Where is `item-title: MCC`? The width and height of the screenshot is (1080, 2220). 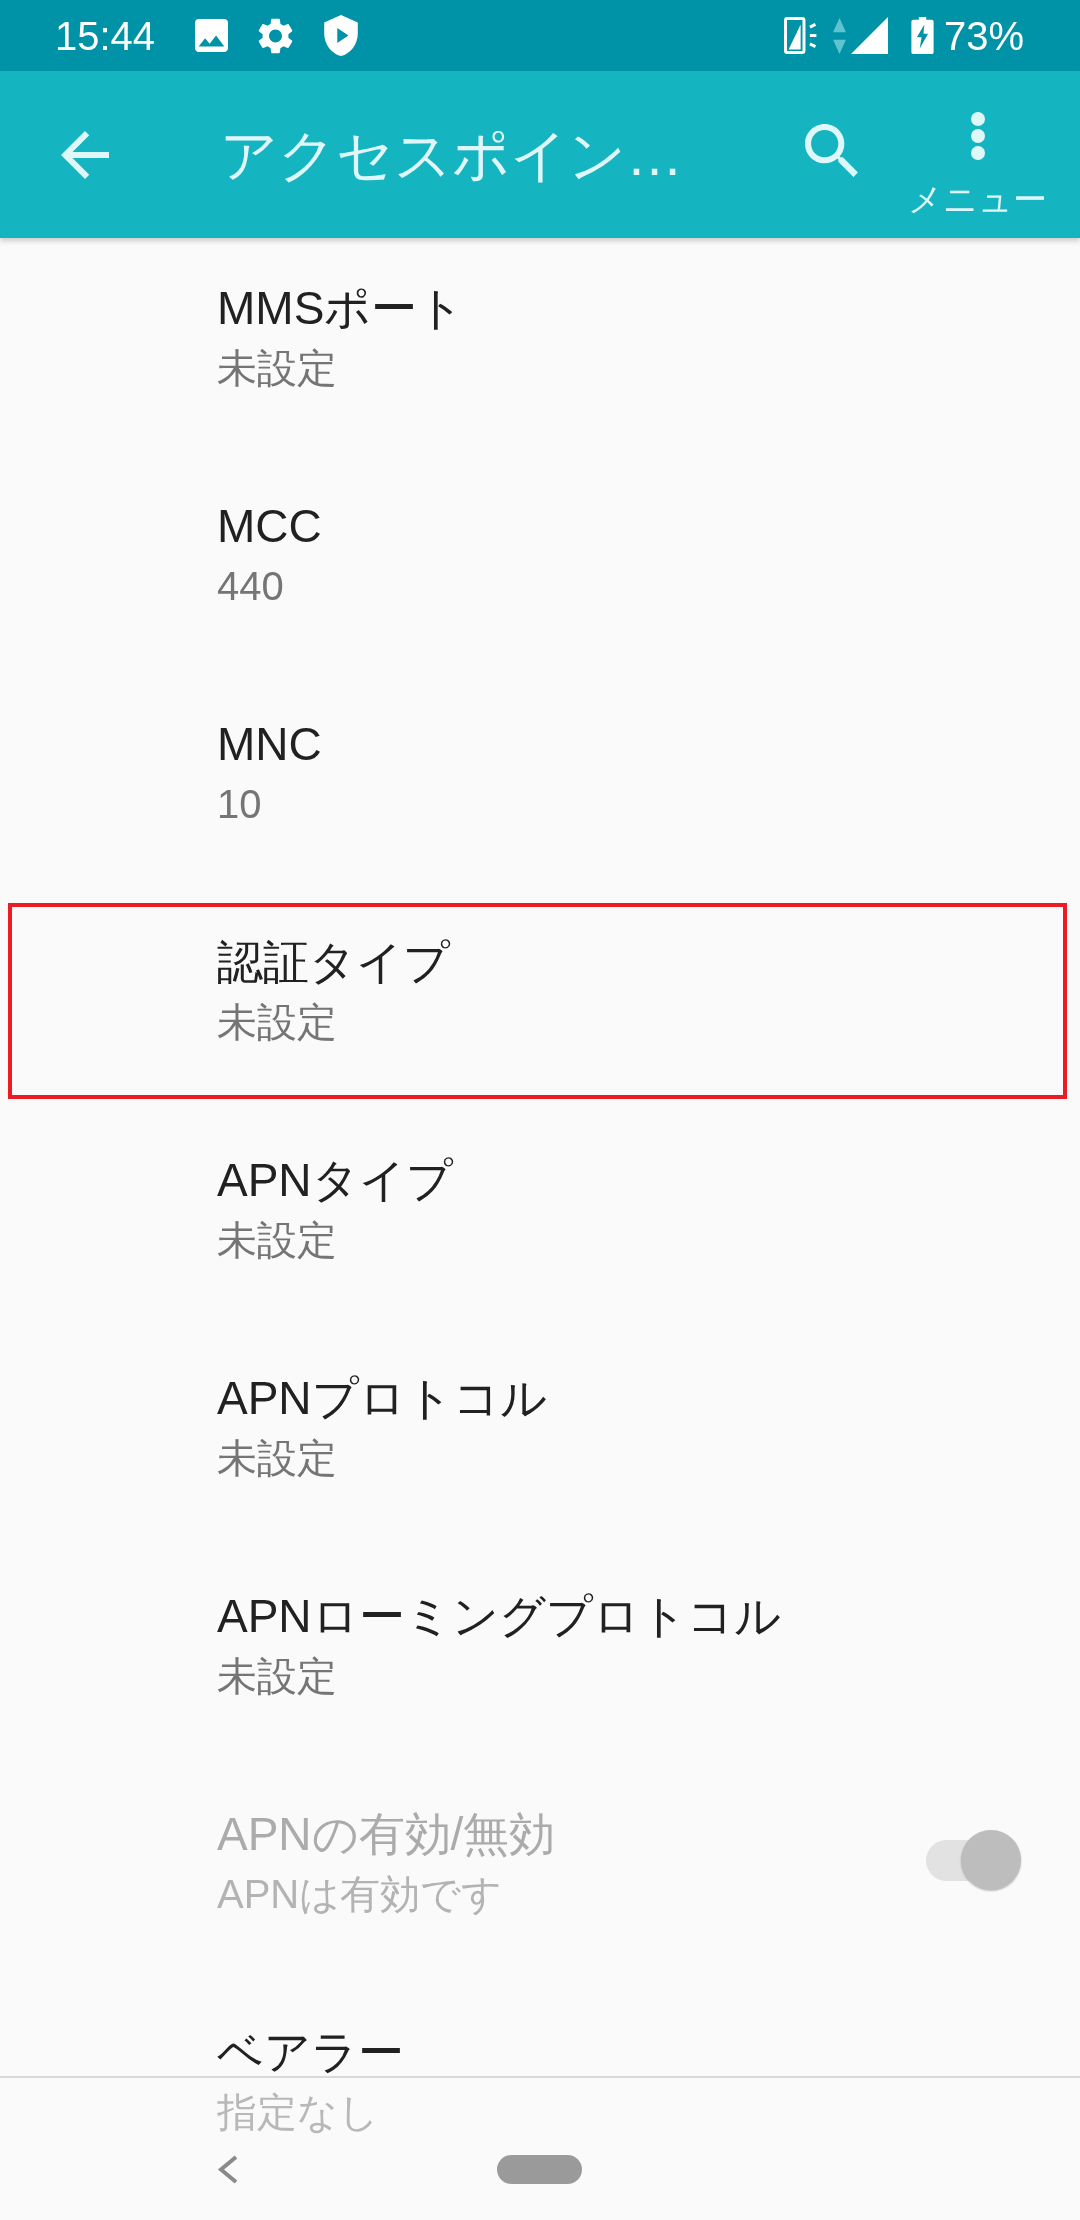
item-title: MCC is located at coordinates (269, 526).